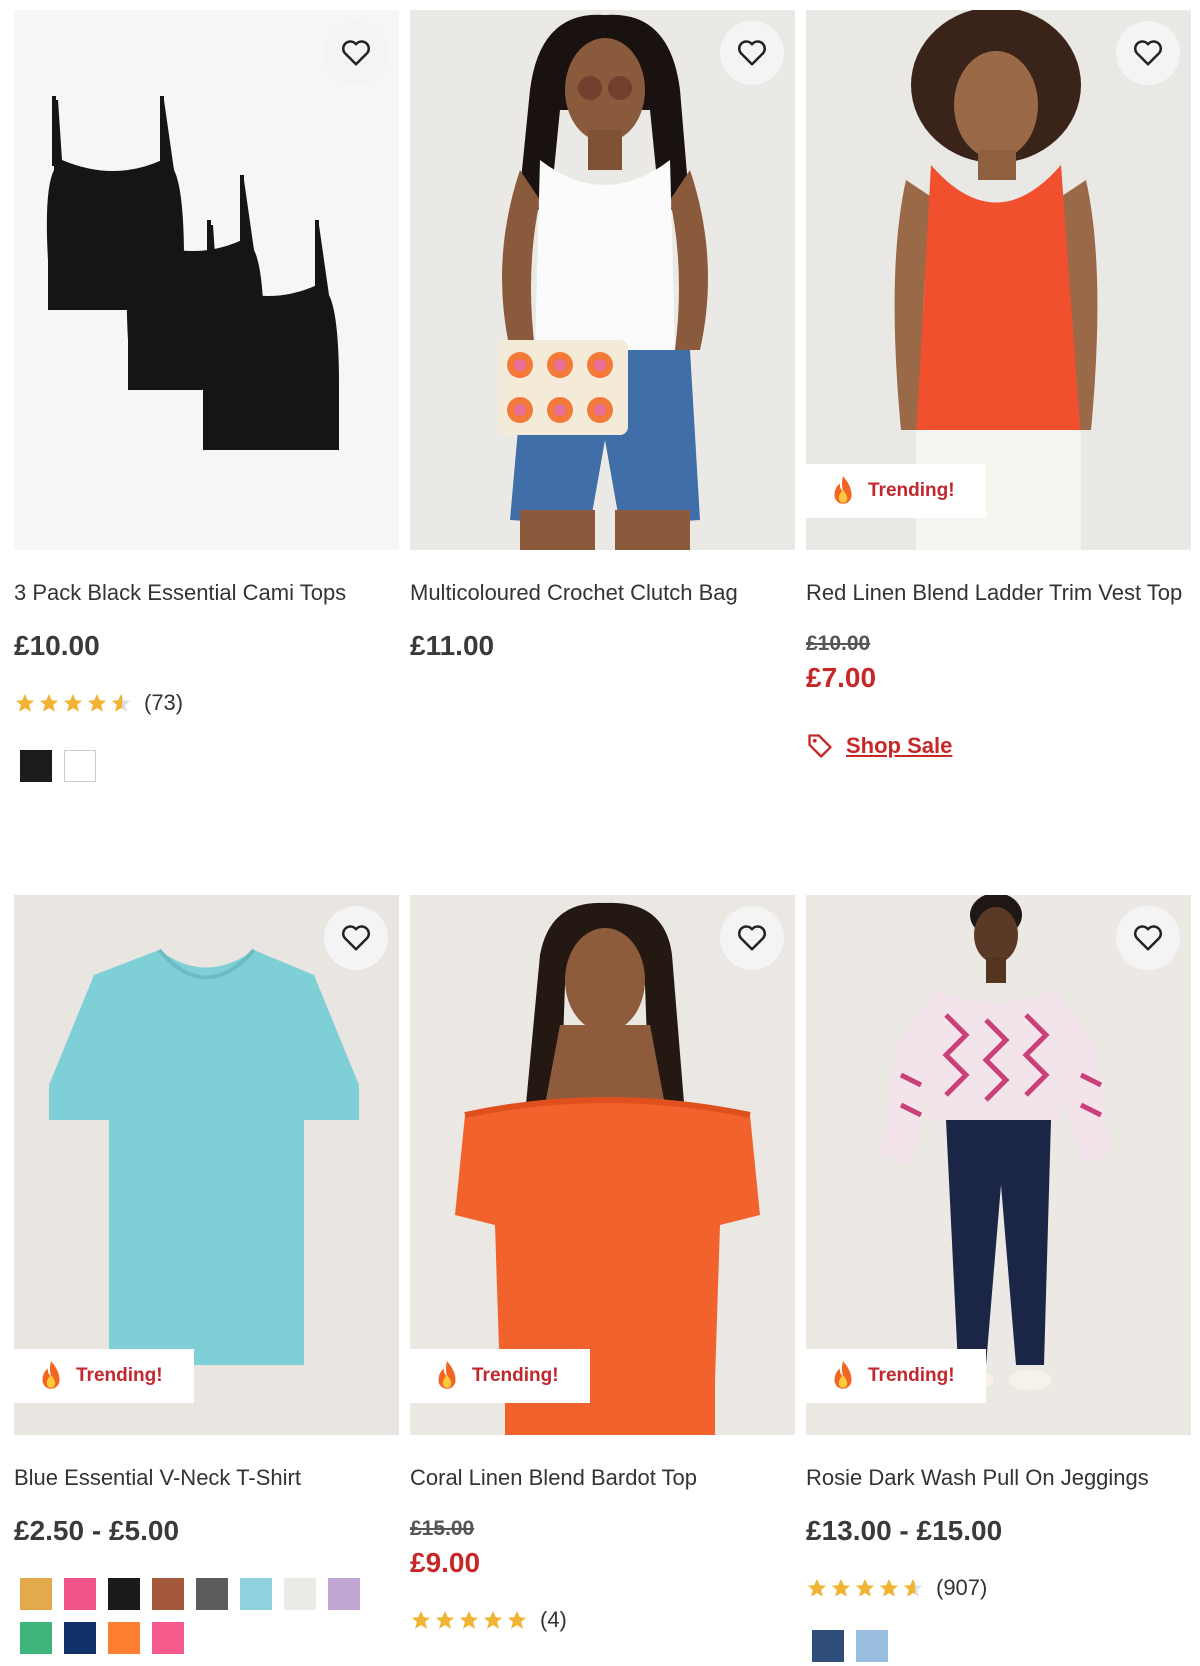 This screenshot has height=1666, width=1200. Describe the element at coordinates (97, 1530) in the screenshot. I see `product-price: £2.50 - £5.00` at that location.